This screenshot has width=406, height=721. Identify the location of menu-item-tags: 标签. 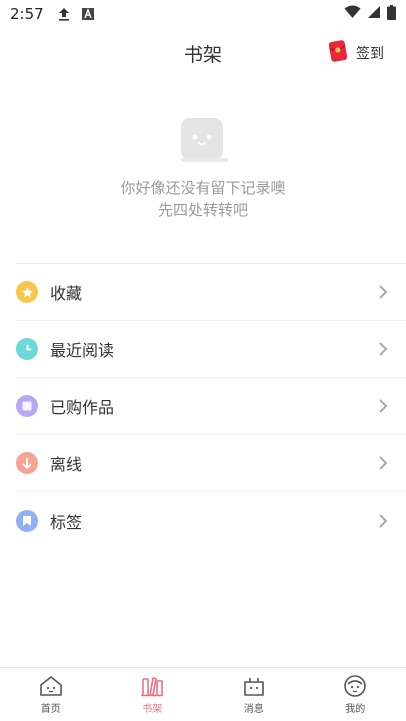
(211, 520).